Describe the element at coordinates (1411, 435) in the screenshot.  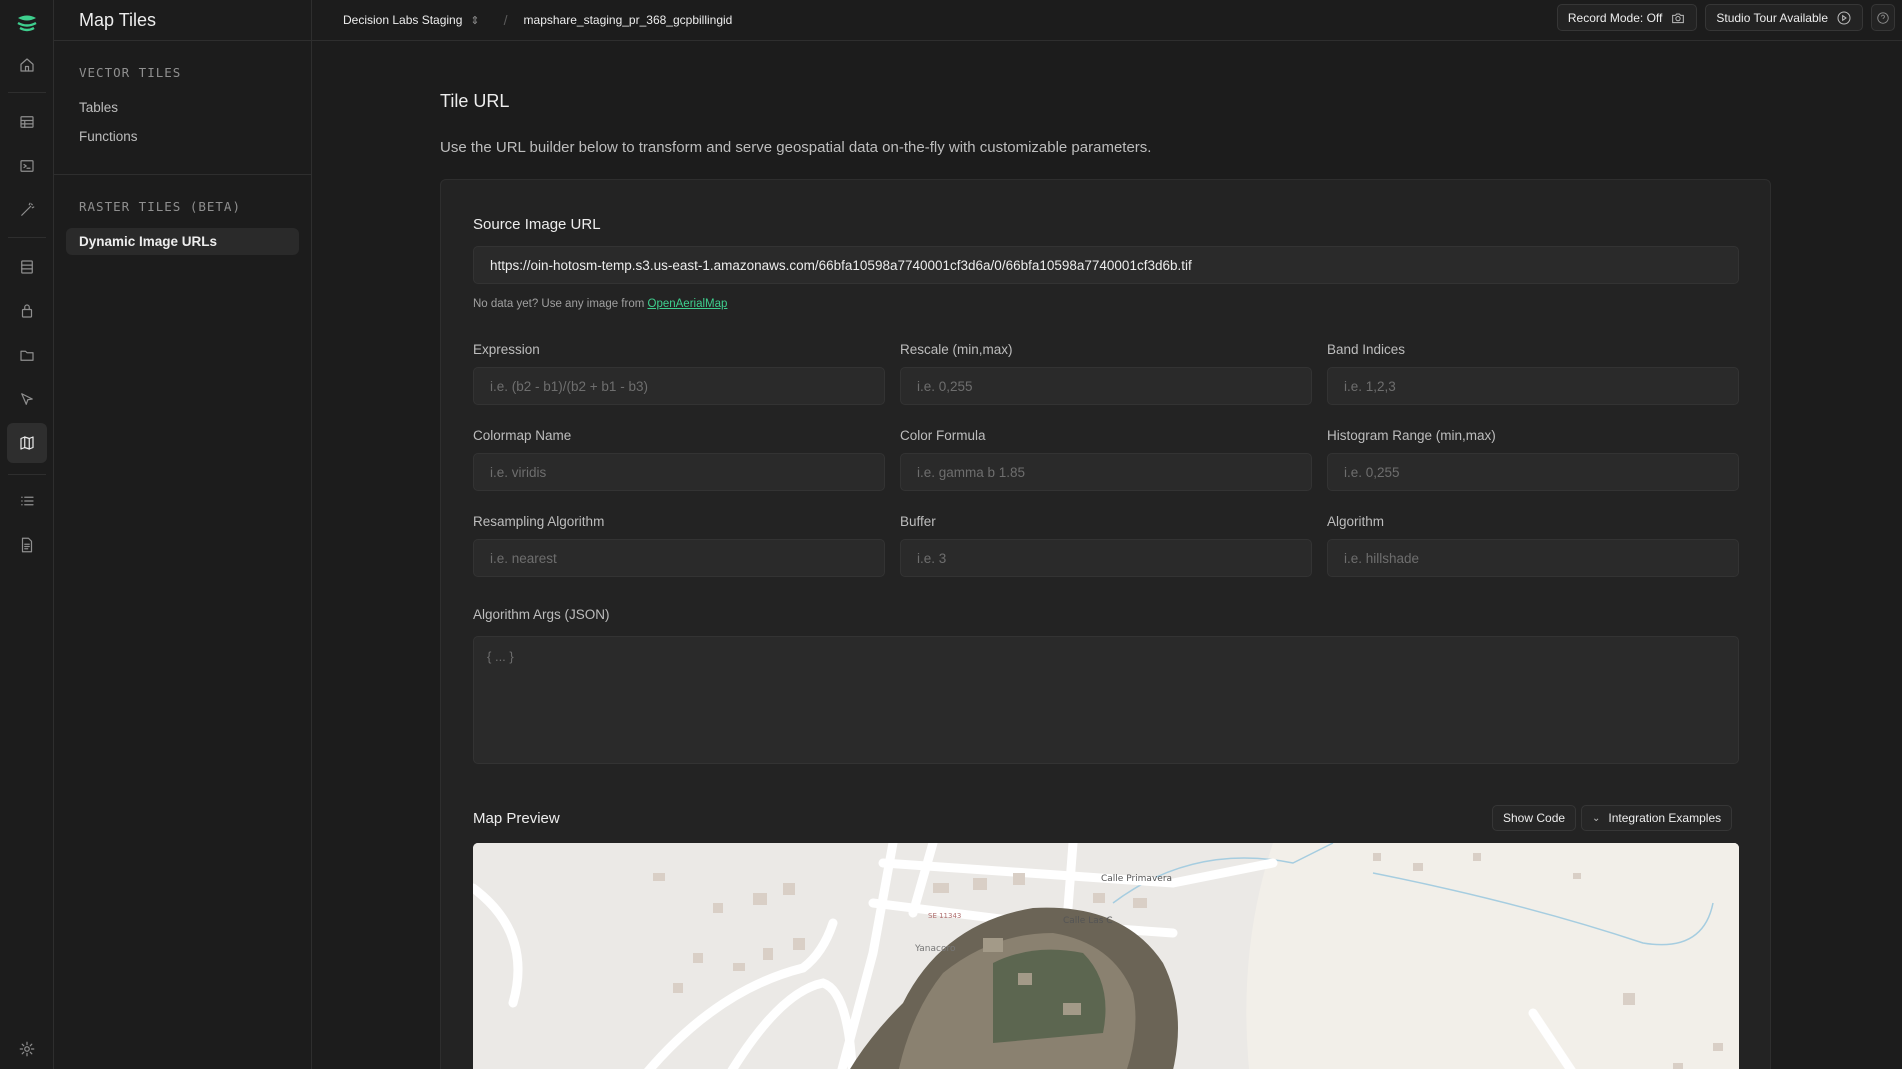
I see `histogram-range-label: Histogram Range (min,max)` at that location.